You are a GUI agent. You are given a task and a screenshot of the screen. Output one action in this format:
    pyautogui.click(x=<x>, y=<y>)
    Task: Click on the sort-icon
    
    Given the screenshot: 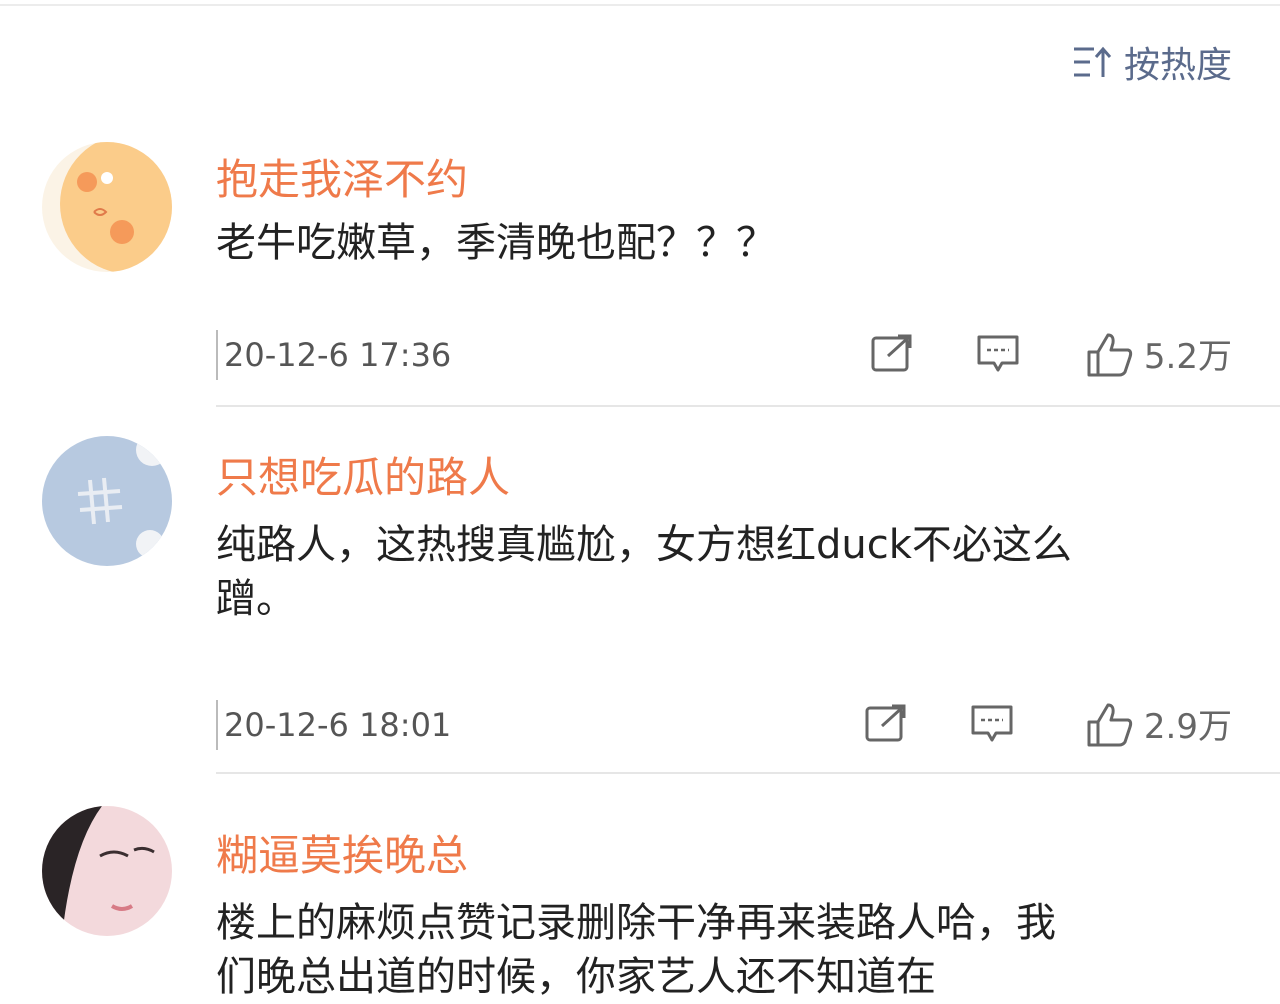 What is the action you would take?
    pyautogui.click(x=1092, y=62)
    